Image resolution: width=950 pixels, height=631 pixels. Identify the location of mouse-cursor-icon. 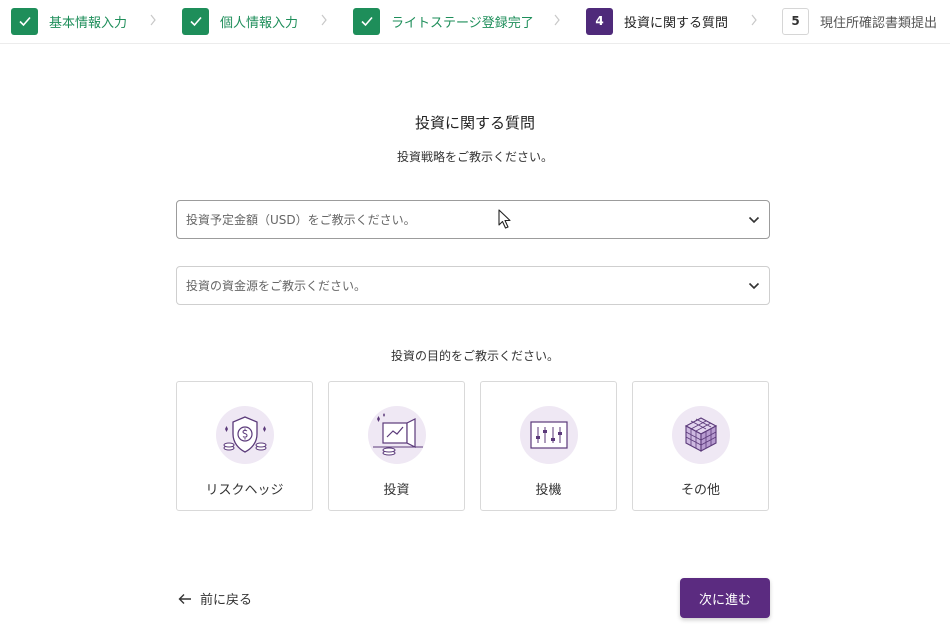
(504, 219).